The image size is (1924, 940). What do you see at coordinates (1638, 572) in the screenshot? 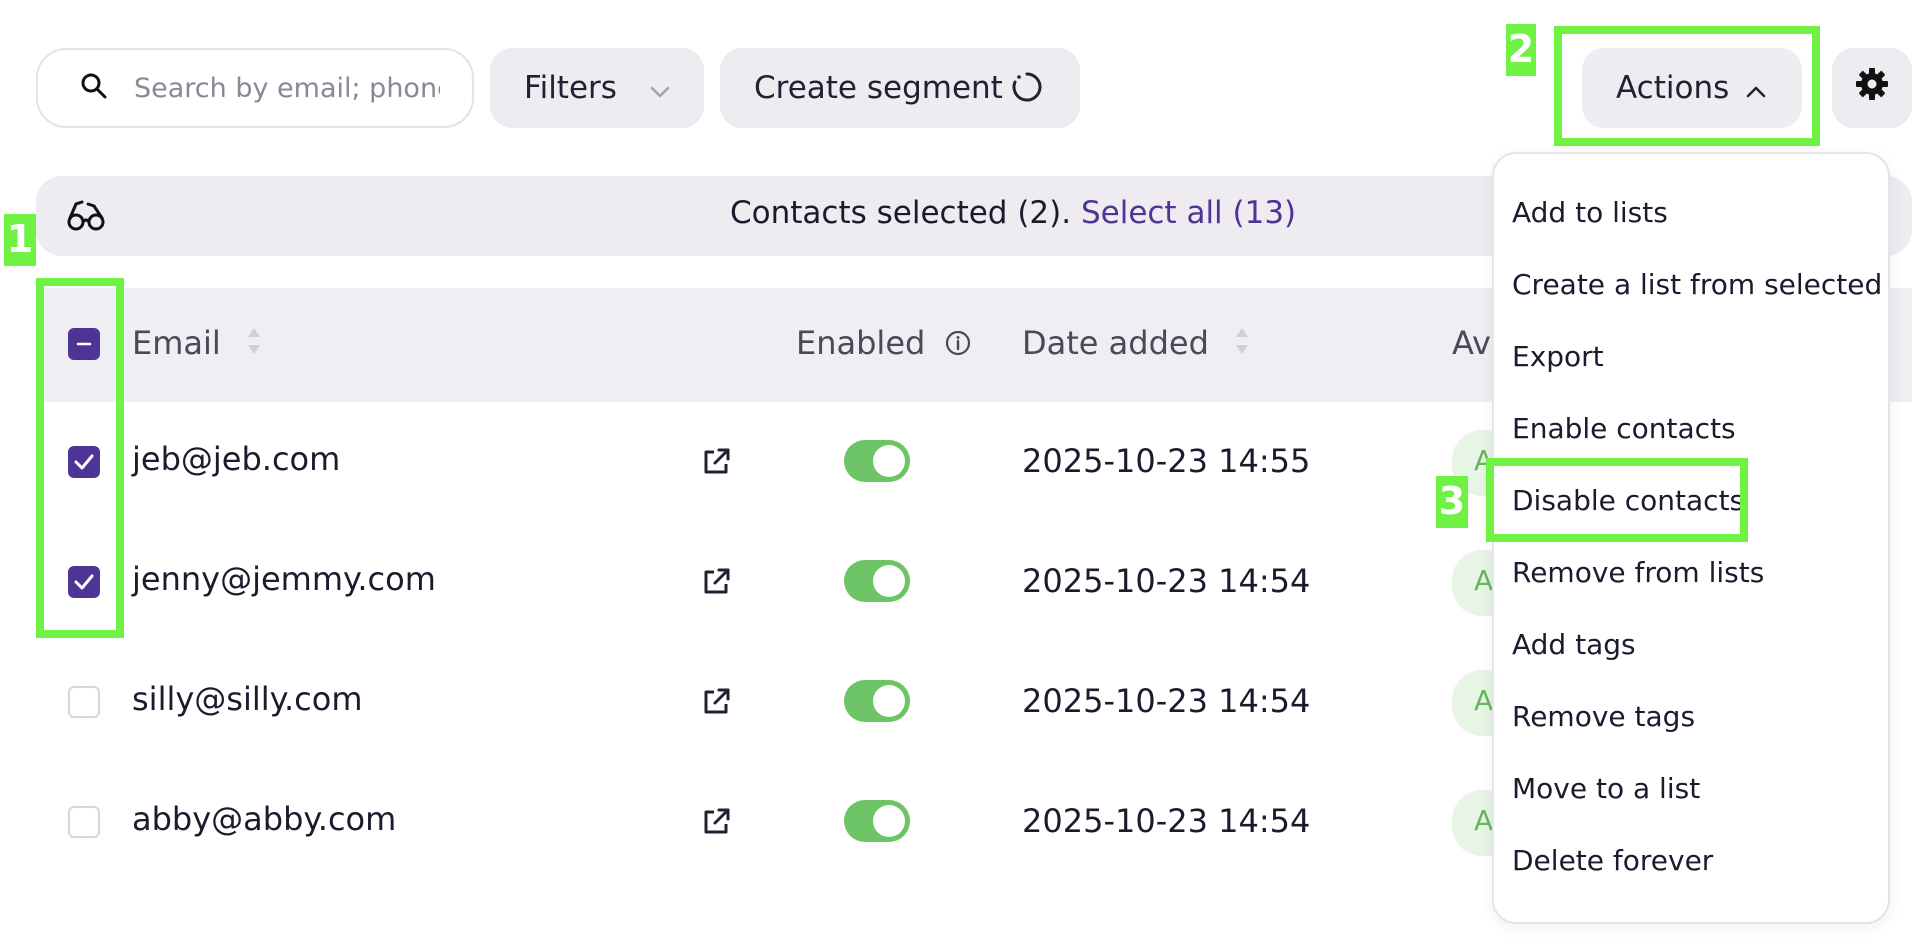
I see `menu-item-remove-from-lists: Remove from lists` at bounding box center [1638, 572].